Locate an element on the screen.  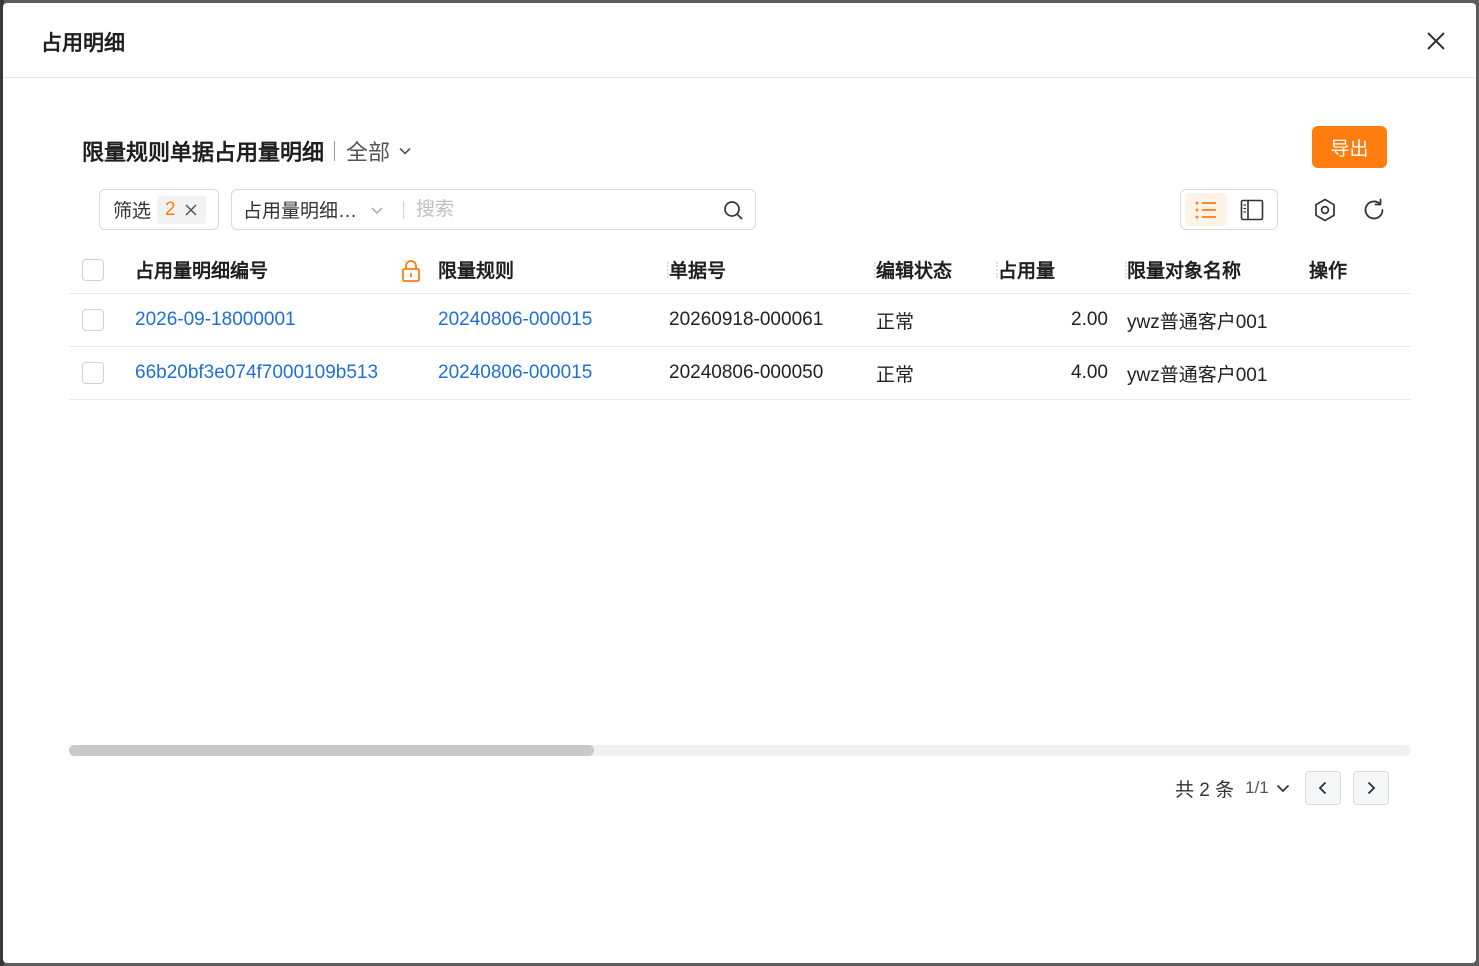
scope-select: 全部 is located at coordinates (379, 151).